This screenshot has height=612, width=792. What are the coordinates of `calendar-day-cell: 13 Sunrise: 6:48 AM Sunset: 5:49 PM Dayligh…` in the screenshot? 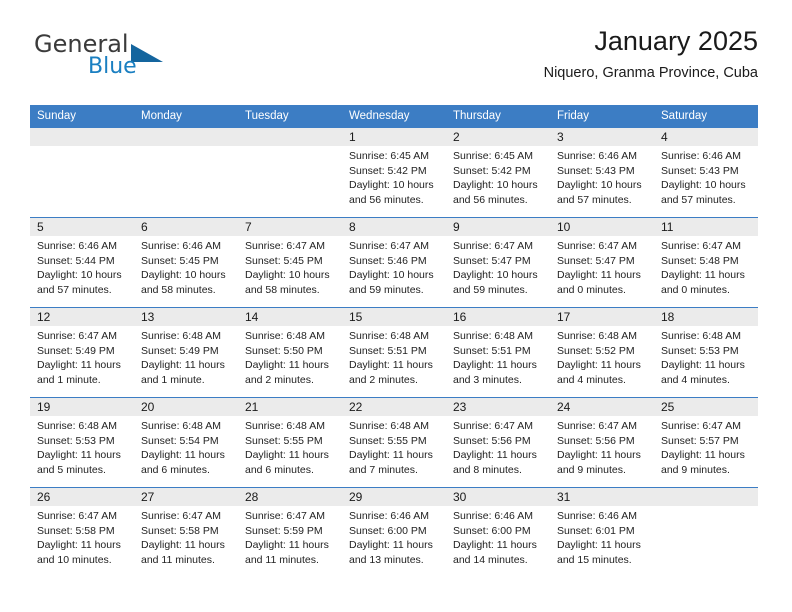 It's located at (186, 352).